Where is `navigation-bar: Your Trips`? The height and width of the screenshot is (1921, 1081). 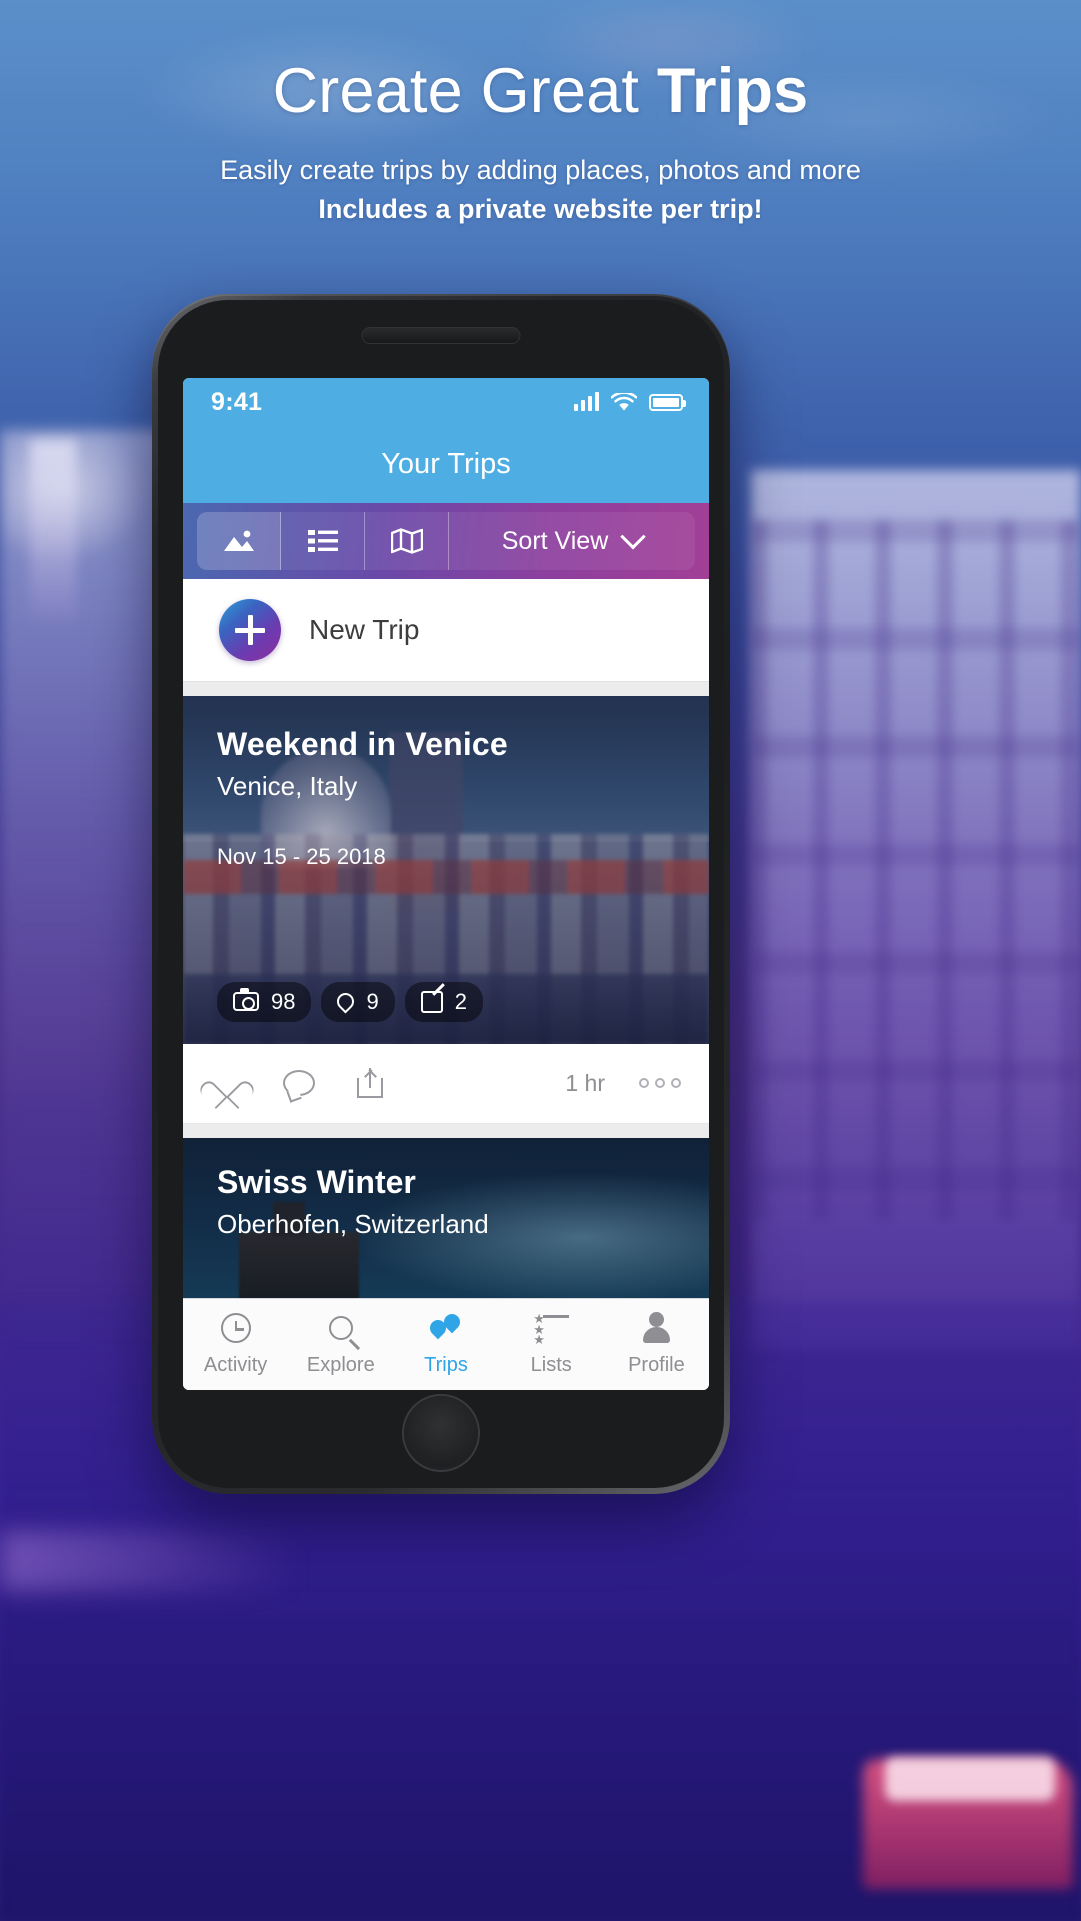
navigation-bar: Your Trips is located at coordinates (446, 464).